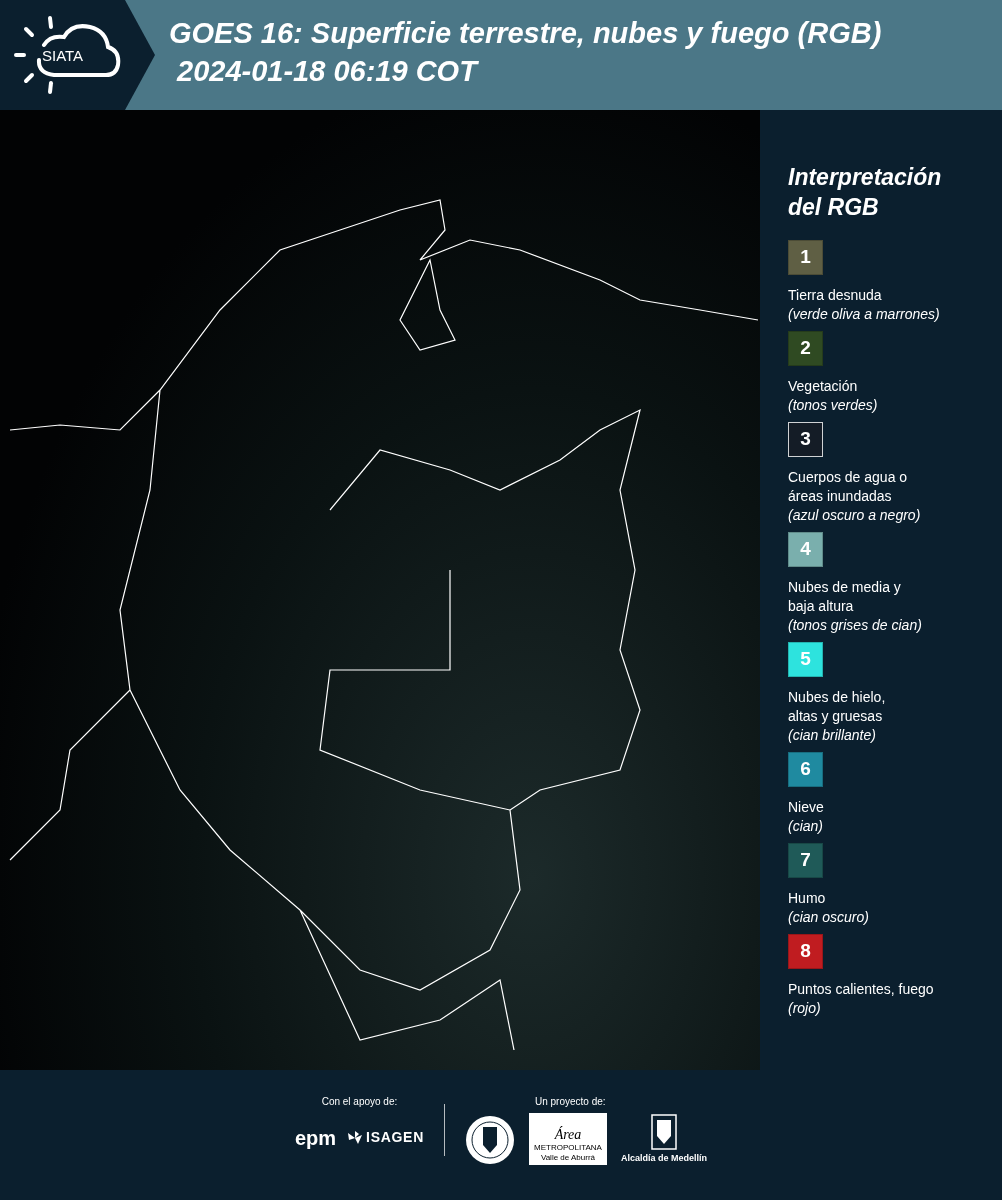  What do you see at coordinates (63, 56) in the screenshot?
I see `logo-text: SIATA` at bounding box center [63, 56].